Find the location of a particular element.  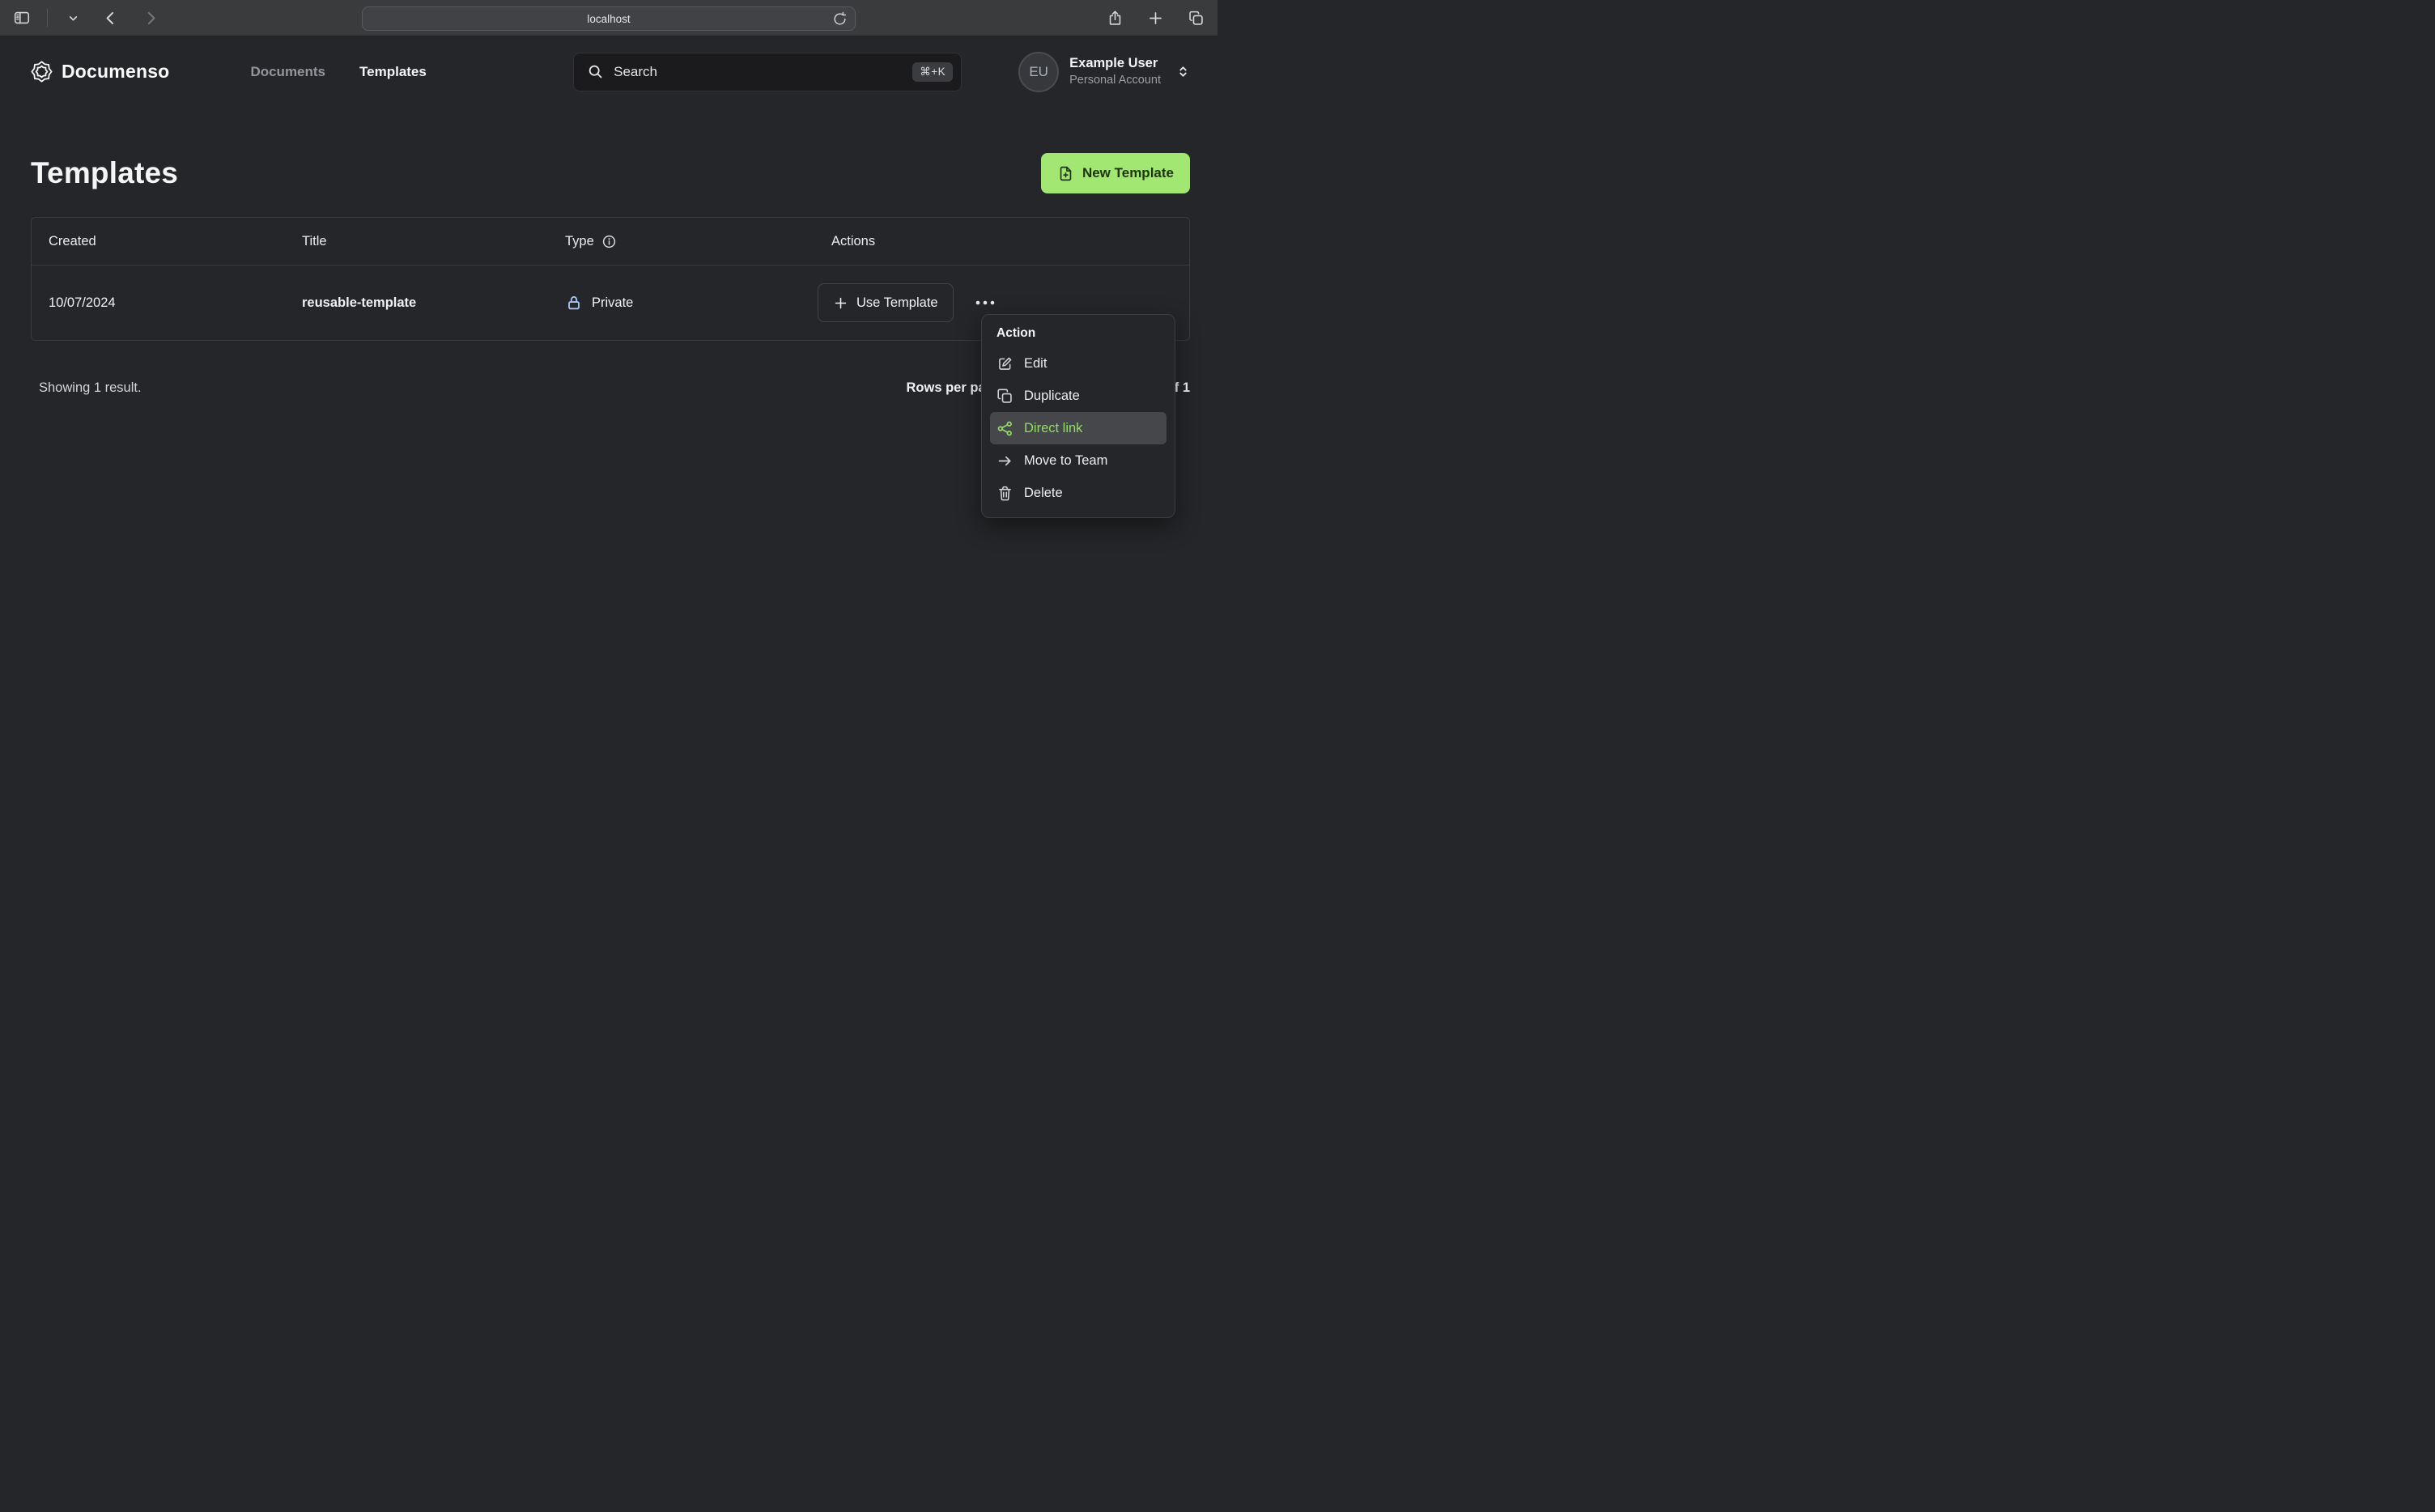

nav-documents: Documents is located at coordinates (288, 72).